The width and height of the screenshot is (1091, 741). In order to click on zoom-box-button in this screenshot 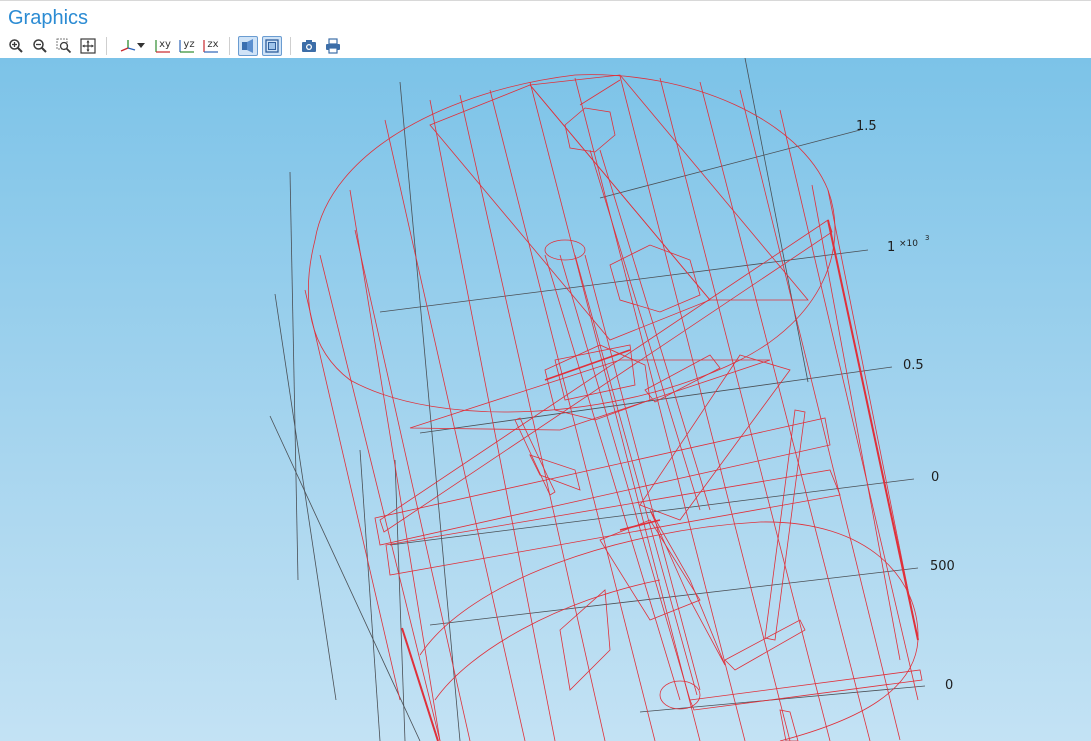, I will do `click(64, 46)`.